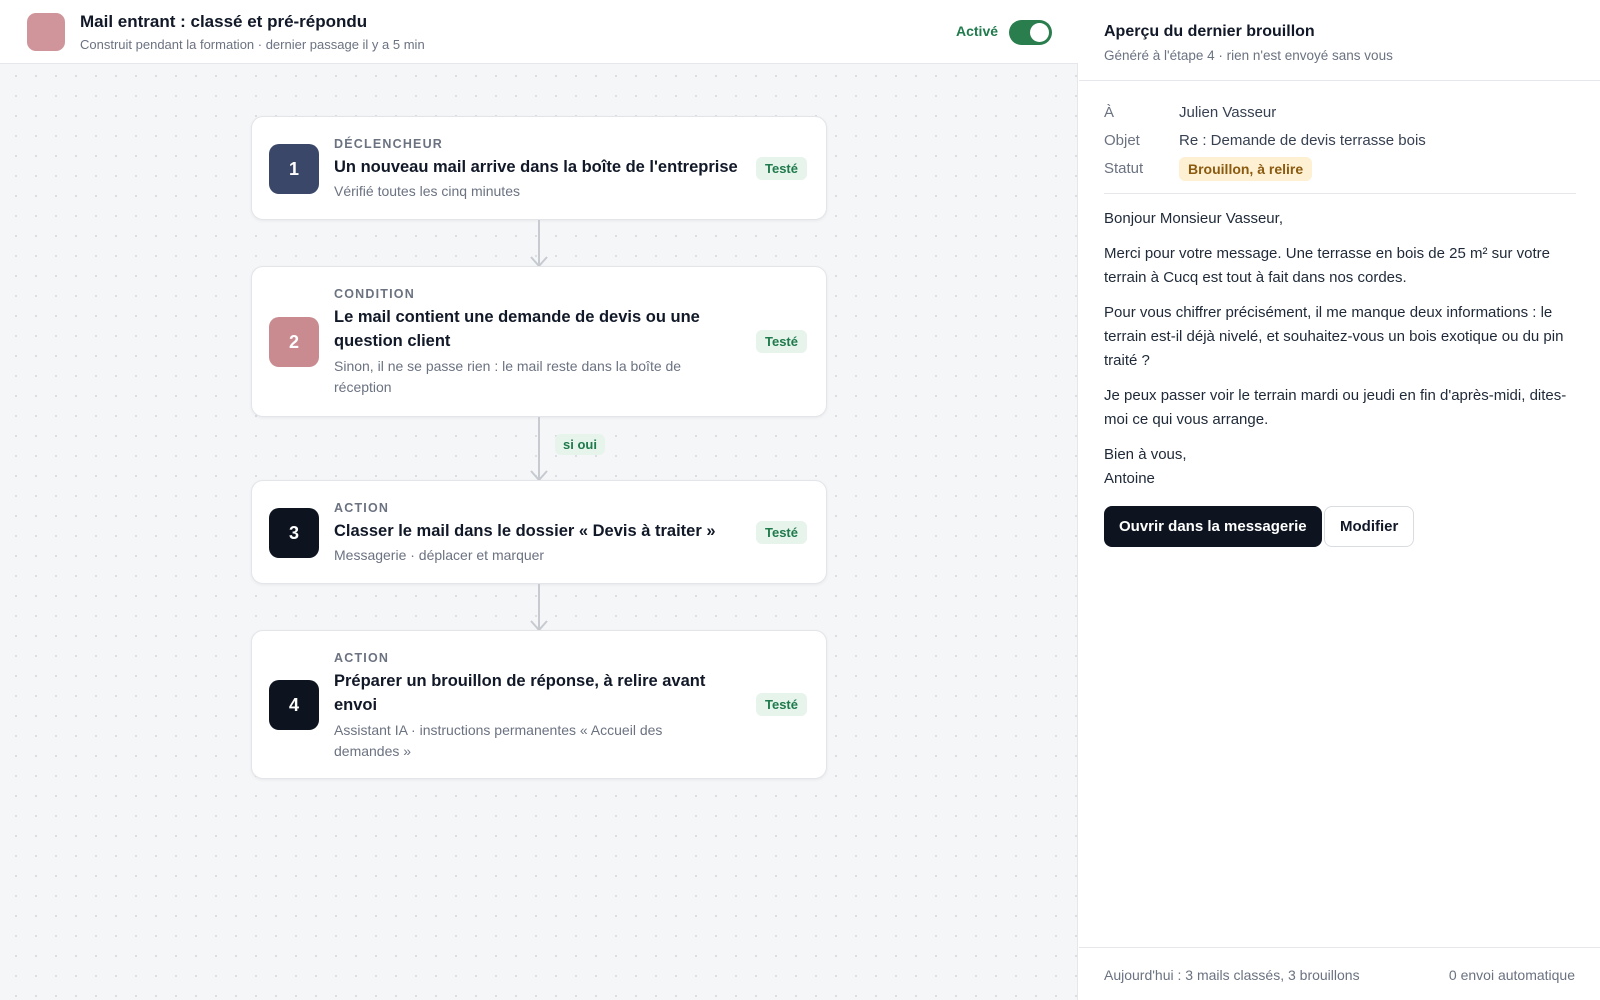  Describe the element at coordinates (224, 21) in the screenshot. I see `workflow-title: Mail entrant : classé et pré-répondu` at that location.